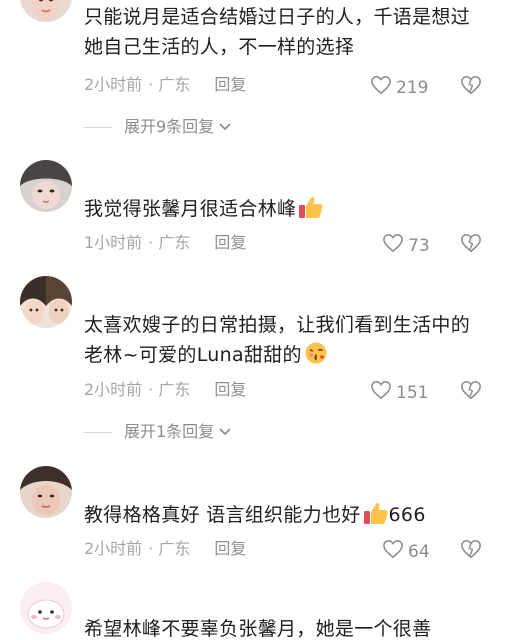 The width and height of the screenshot is (506, 640). I want to click on like-count: 151, so click(412, 392).